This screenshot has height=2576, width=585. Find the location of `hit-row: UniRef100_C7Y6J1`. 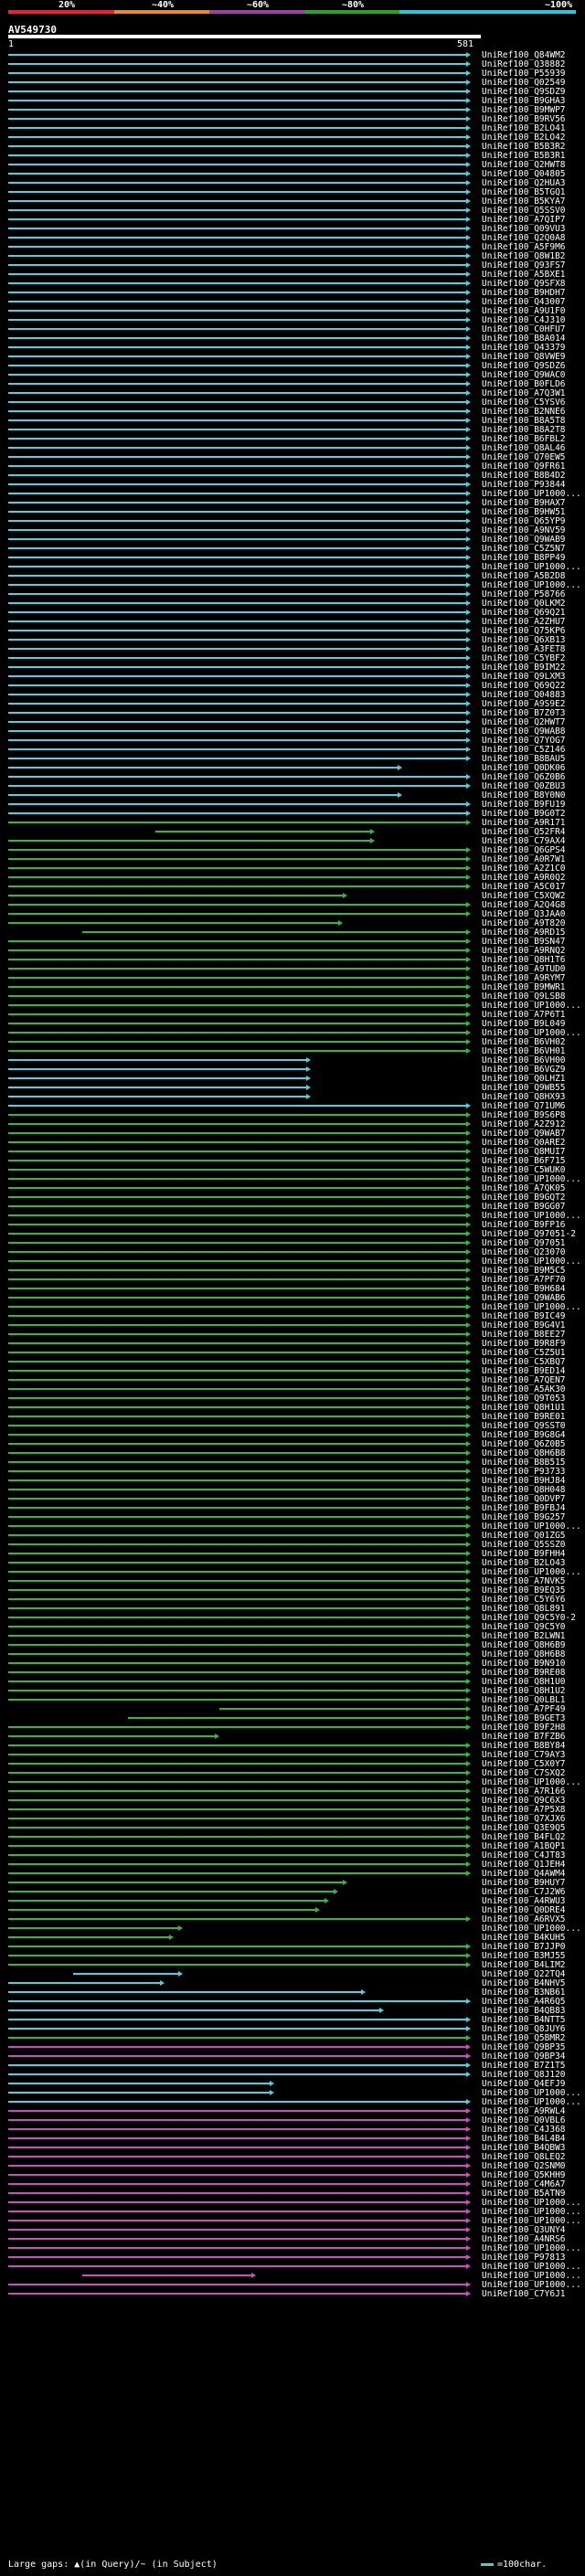

hit-row: UniRef100_C7Y6J1 is located at coordinates (287, 2294).